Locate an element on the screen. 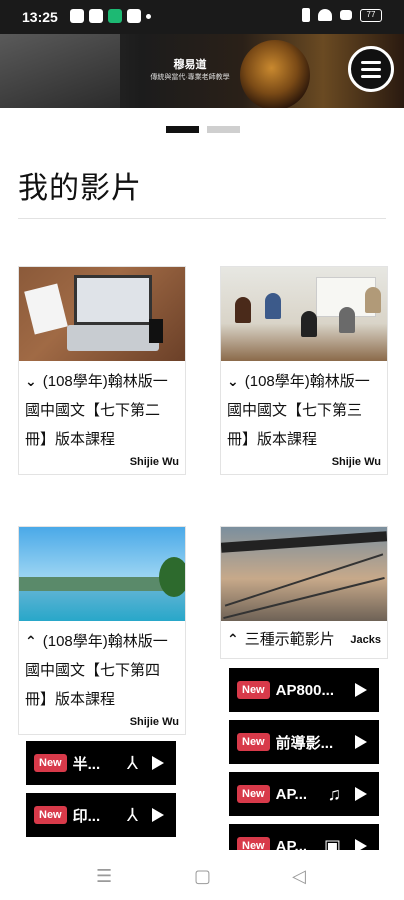 This screenshot has width=404, height=900. battery-icon: 77 is located at coordinates (371, 15).